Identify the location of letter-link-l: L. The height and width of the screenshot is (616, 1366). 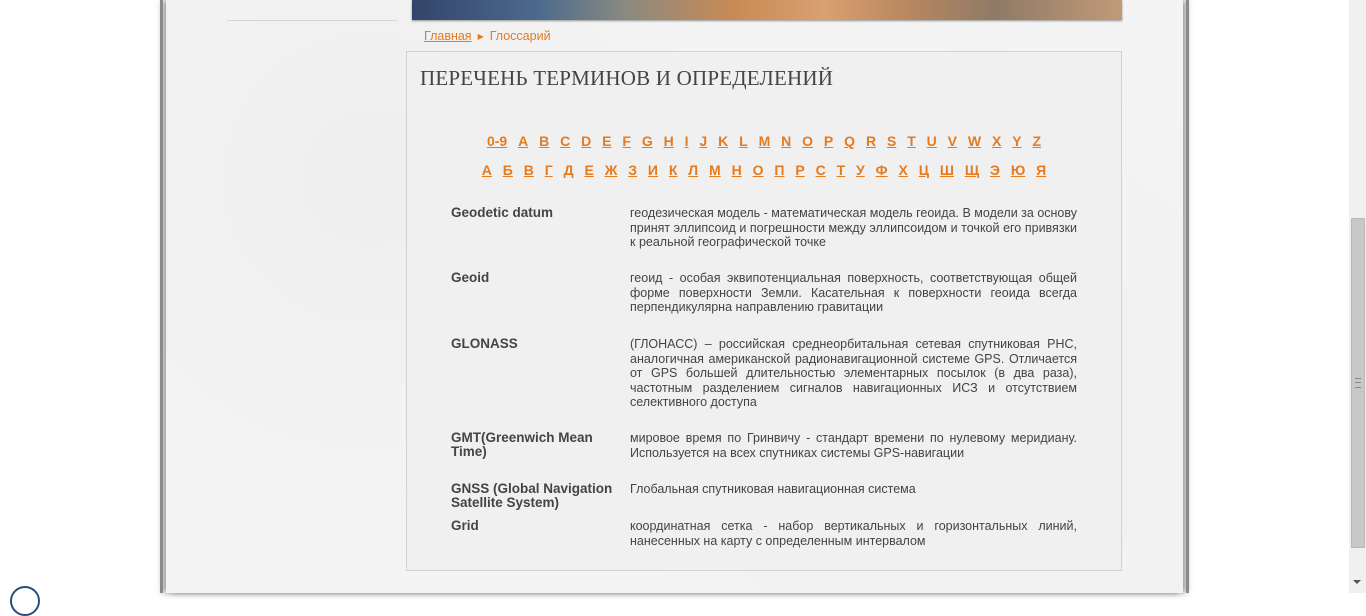
(743, 141).